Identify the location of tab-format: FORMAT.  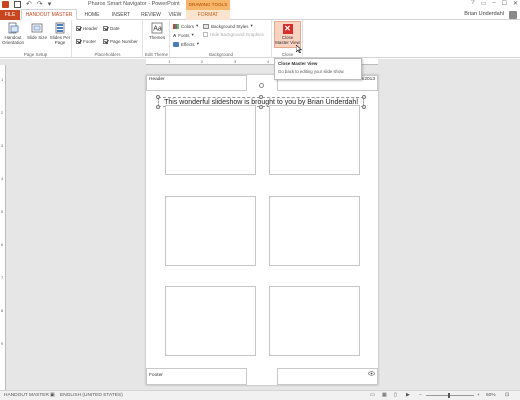
(208, 15).